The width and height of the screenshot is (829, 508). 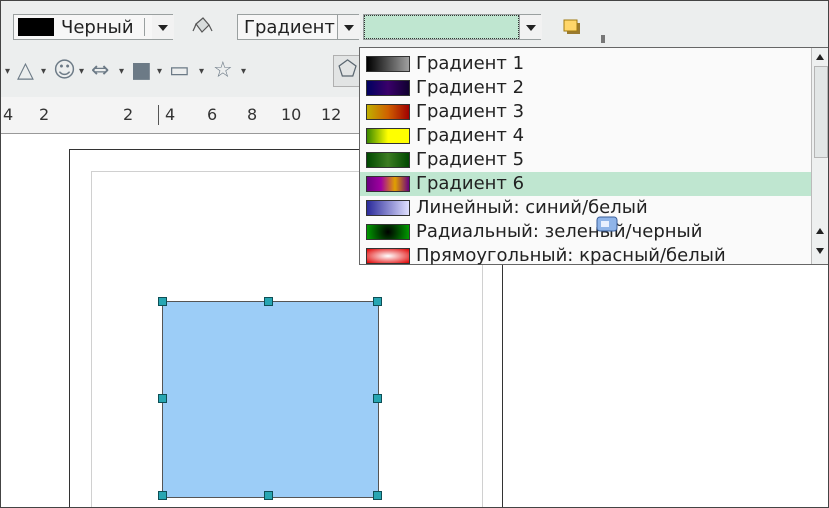 I want to click on area-fill-combo, so click(x=452, y=27).